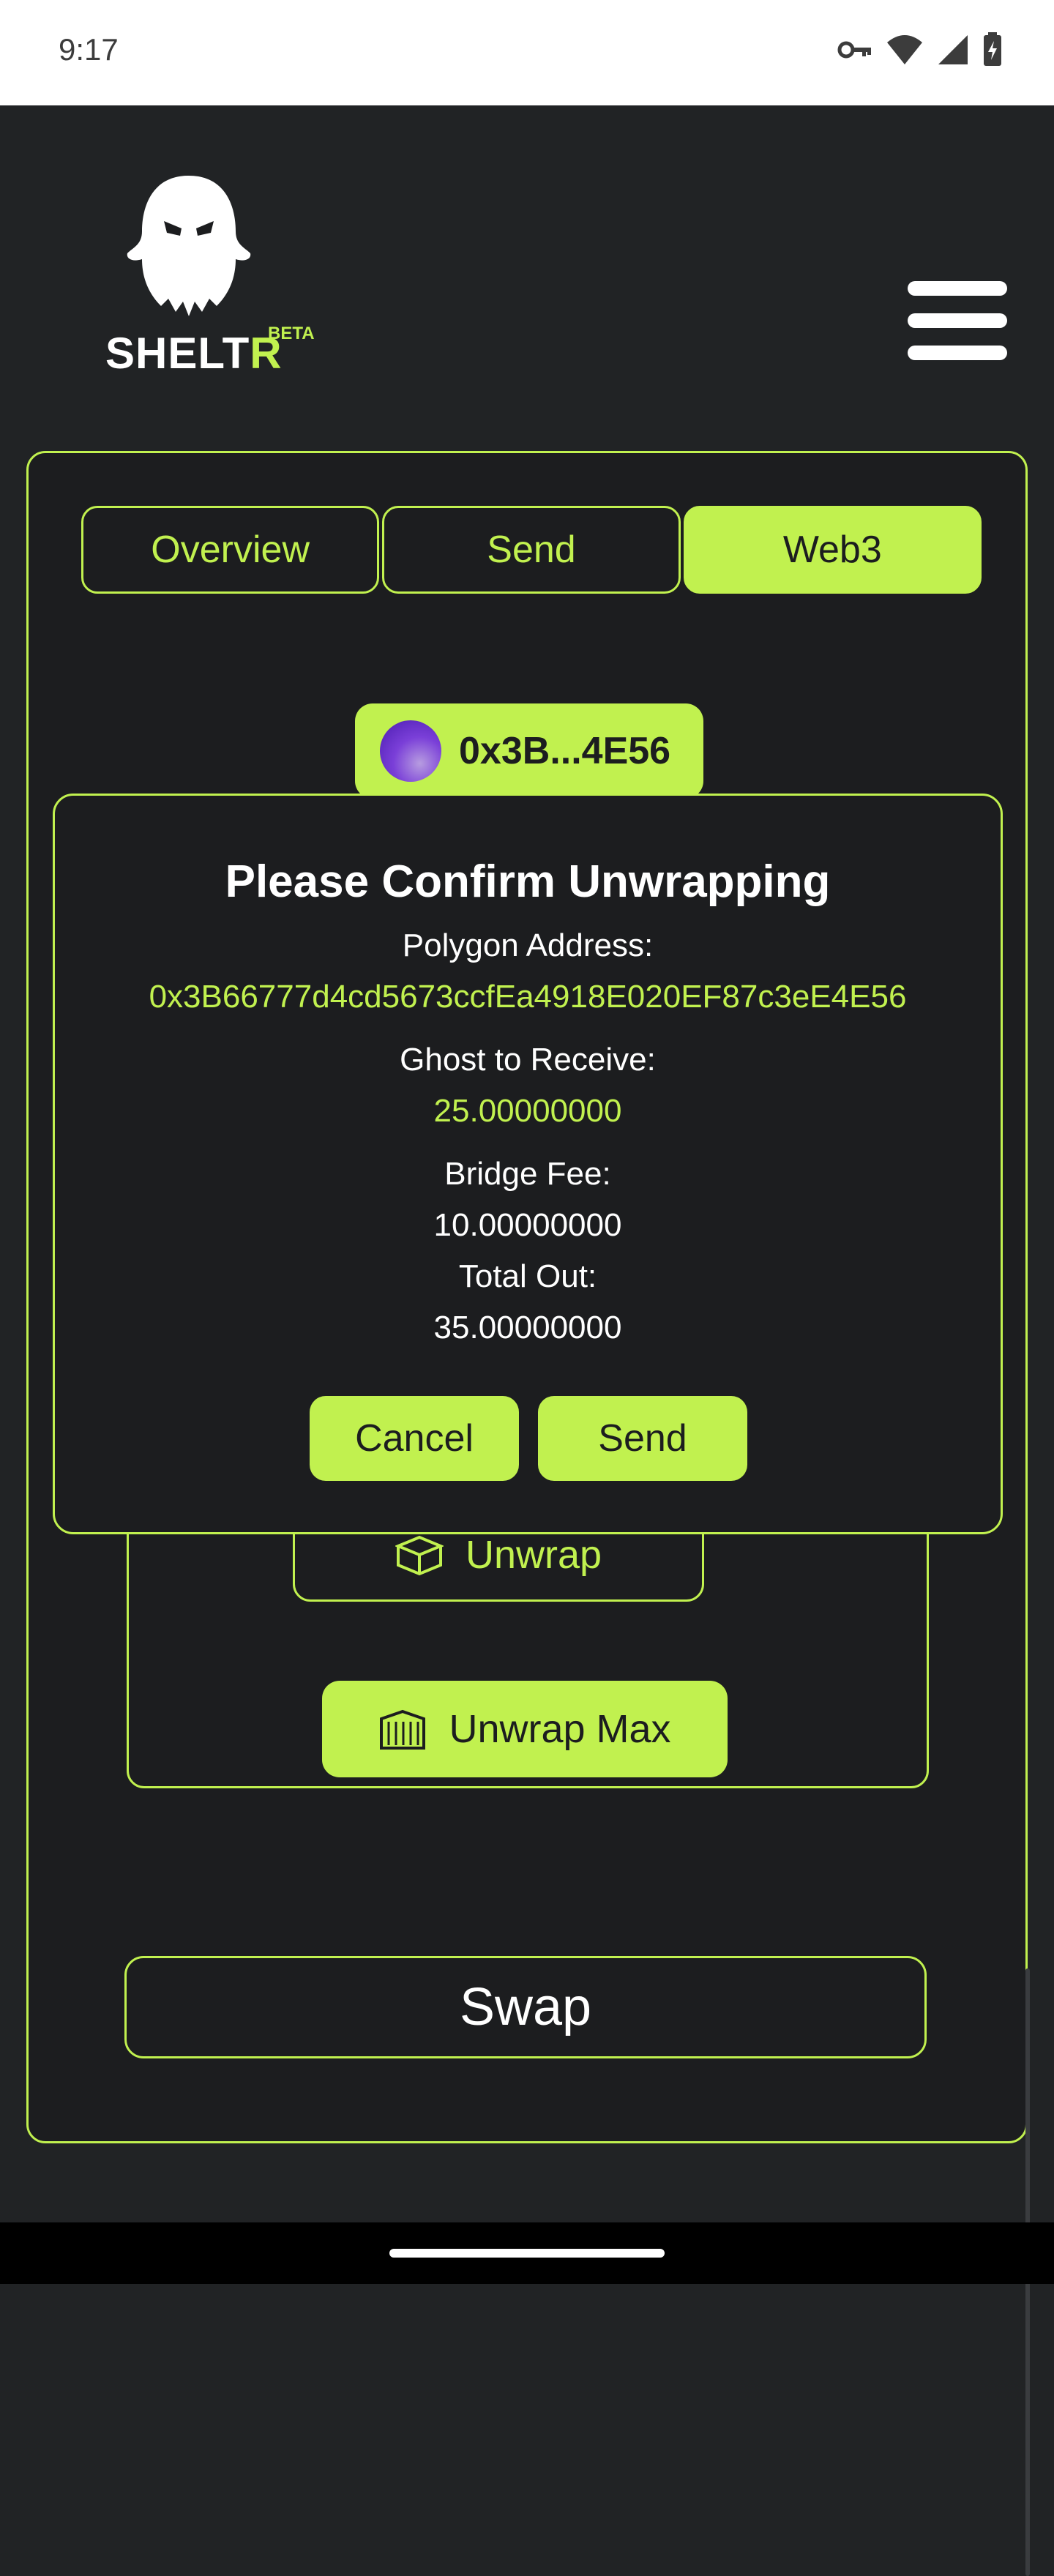 The height and width of the screenshot is (2576, 1054). I want to click on app-header: SHELTR BETA, so click(527, 266).